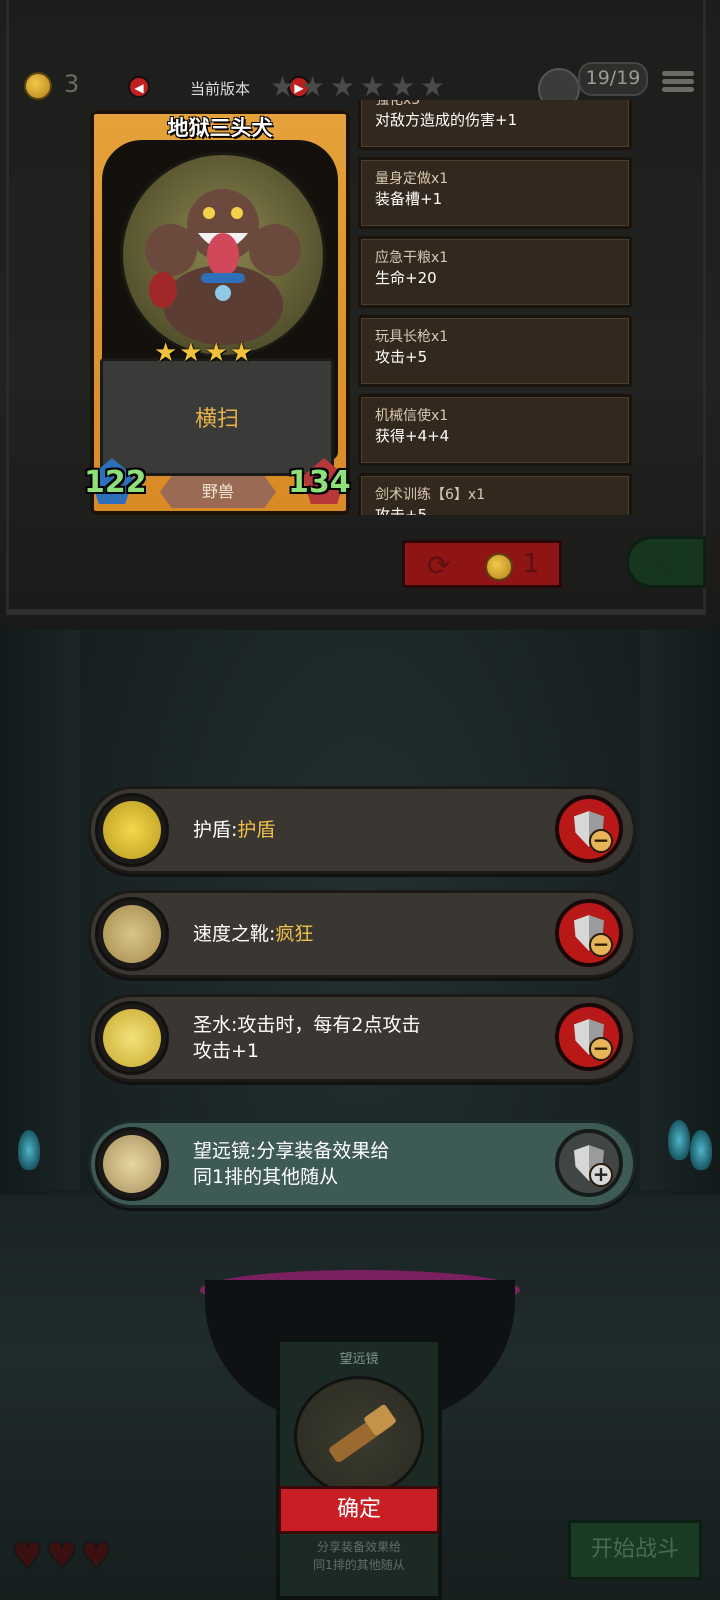 The image size is (720, 1600). I want to click on refresh-icon: ⟳, so click(439, 565).